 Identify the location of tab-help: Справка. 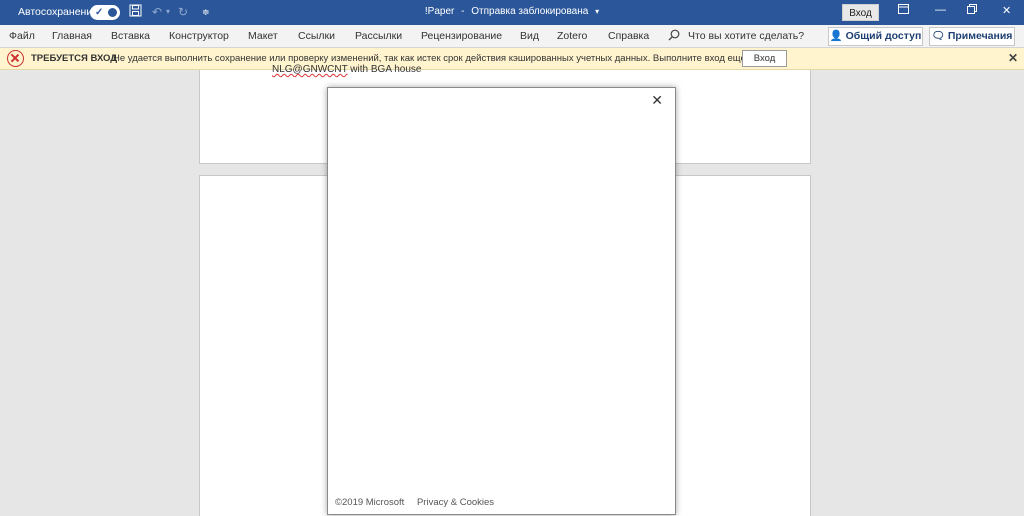
(628, 36).